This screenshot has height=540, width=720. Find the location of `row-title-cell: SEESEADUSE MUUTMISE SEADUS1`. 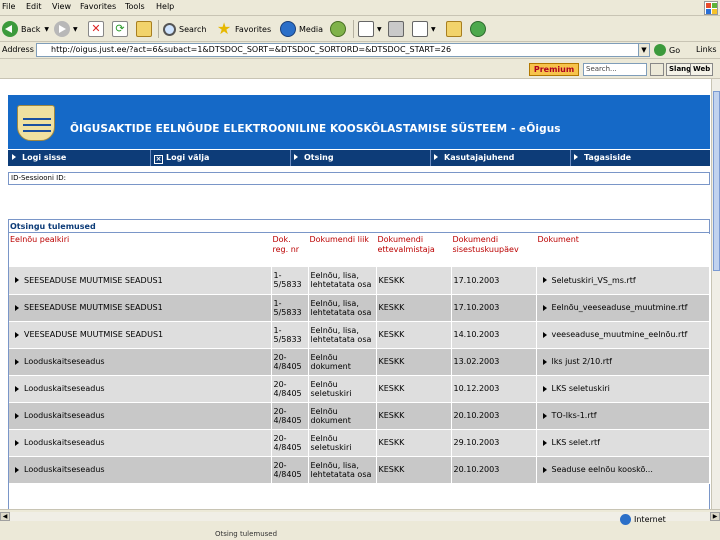

row-title-cell: SEESEADUSE MUUTMISE SEADUS1 is located at coordinates (140, 281).